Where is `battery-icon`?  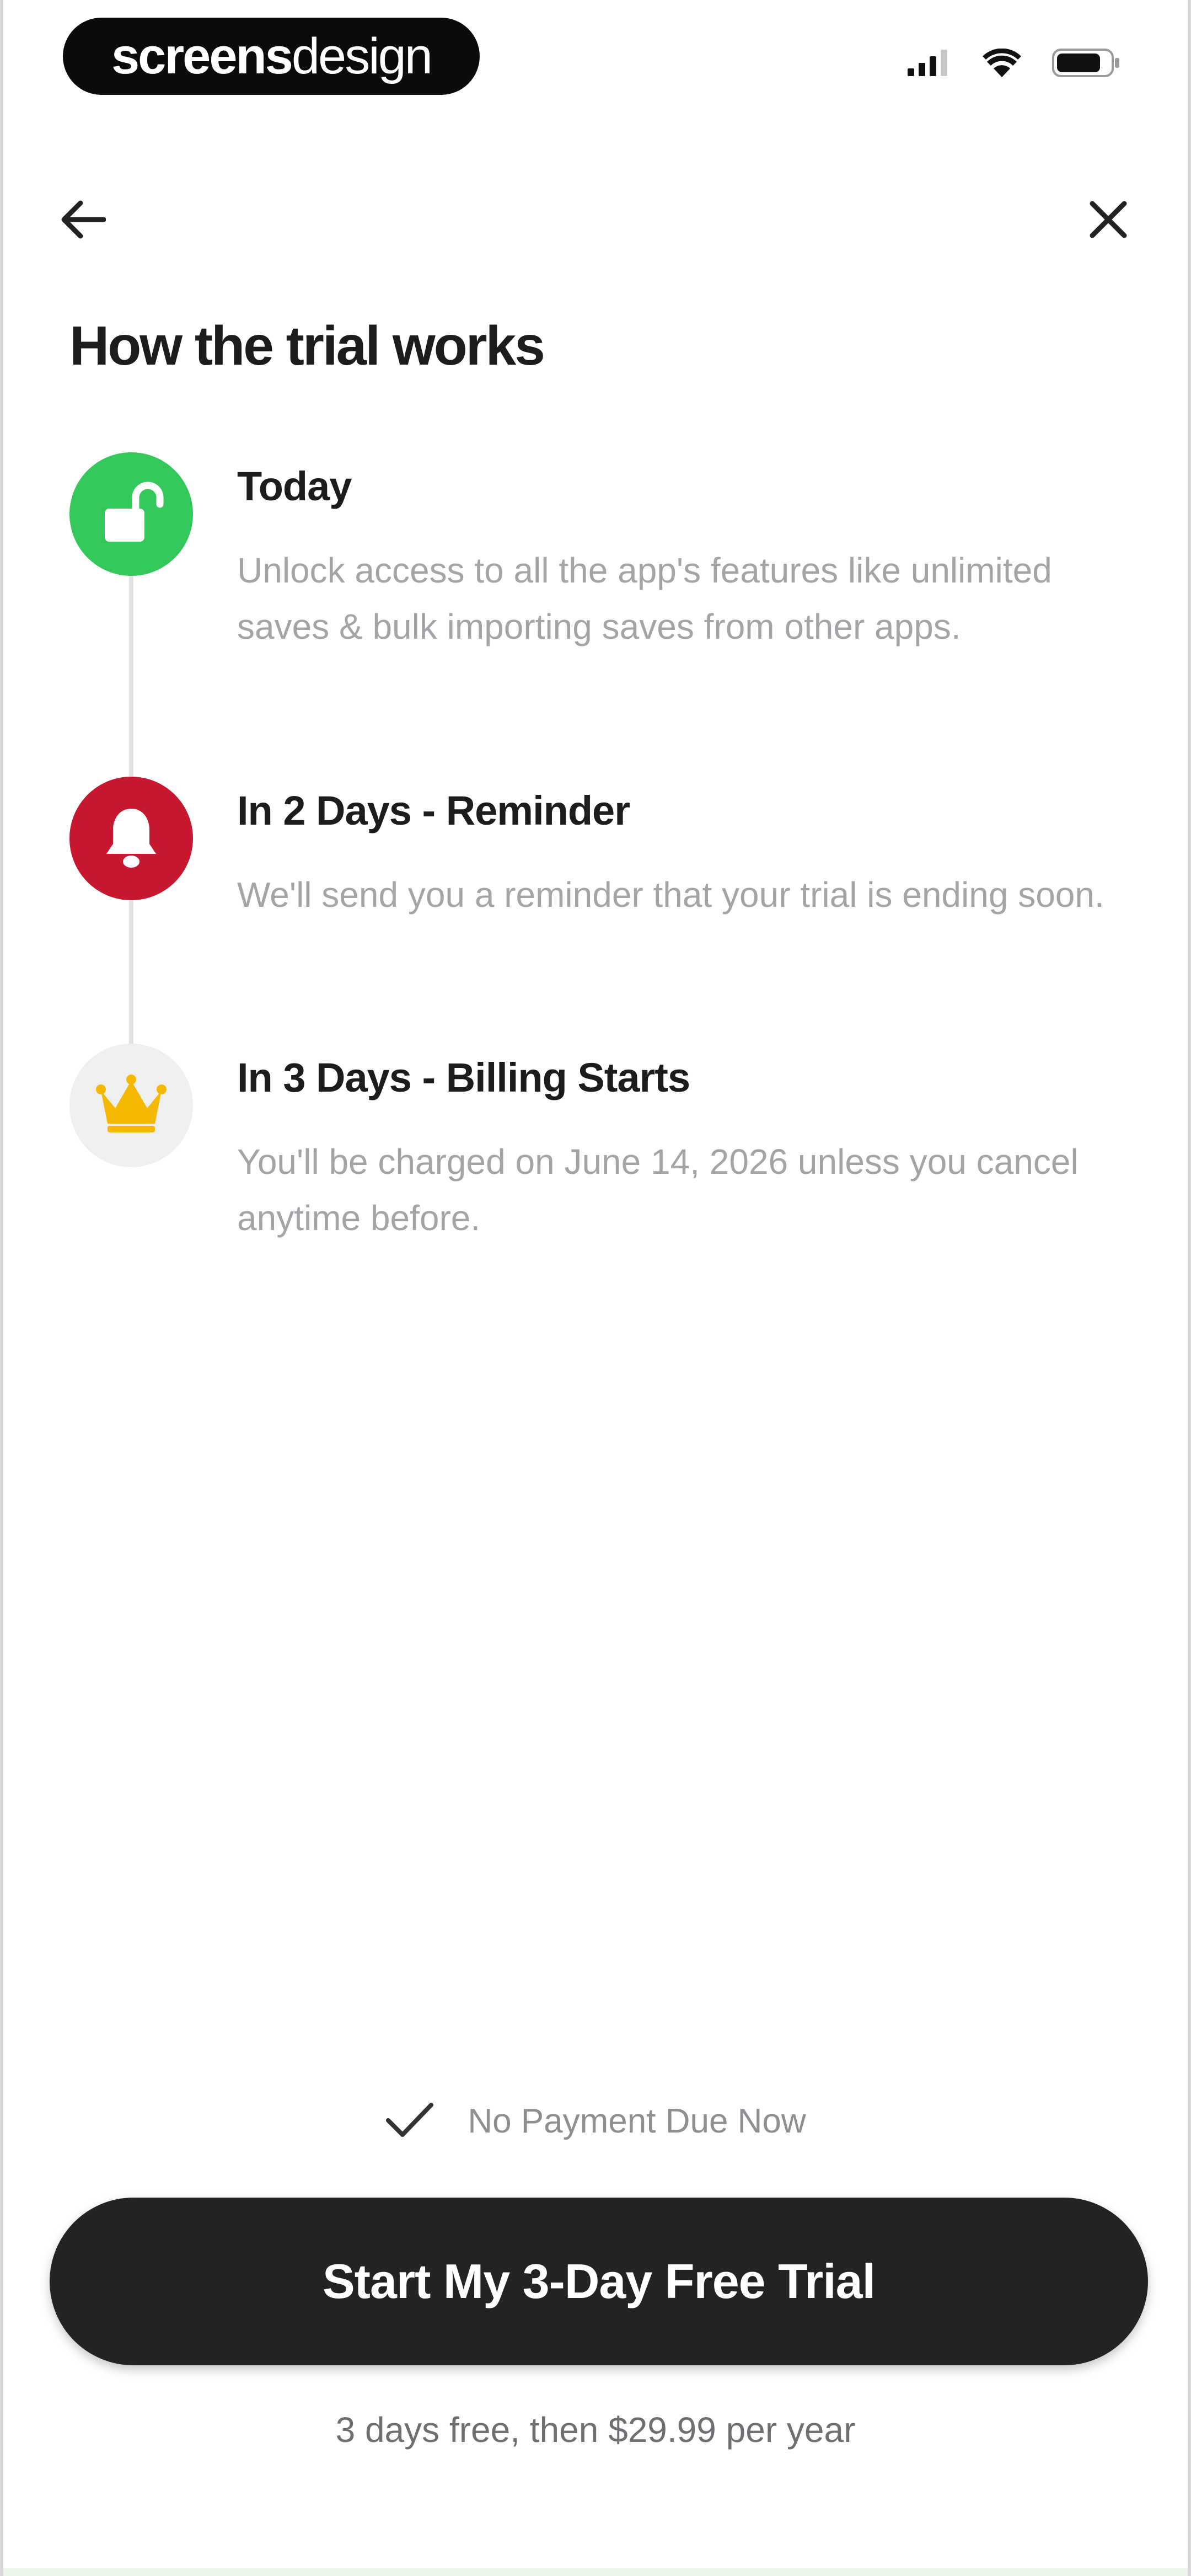 battery-icon is located at coordinates (1087, 64).